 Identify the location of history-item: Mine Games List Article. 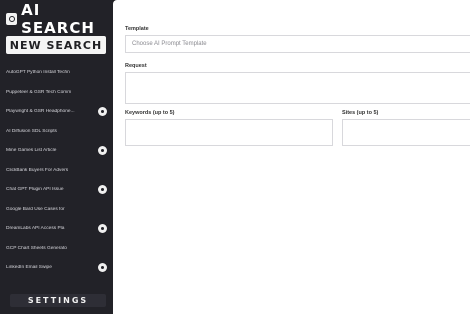
(56, 151).